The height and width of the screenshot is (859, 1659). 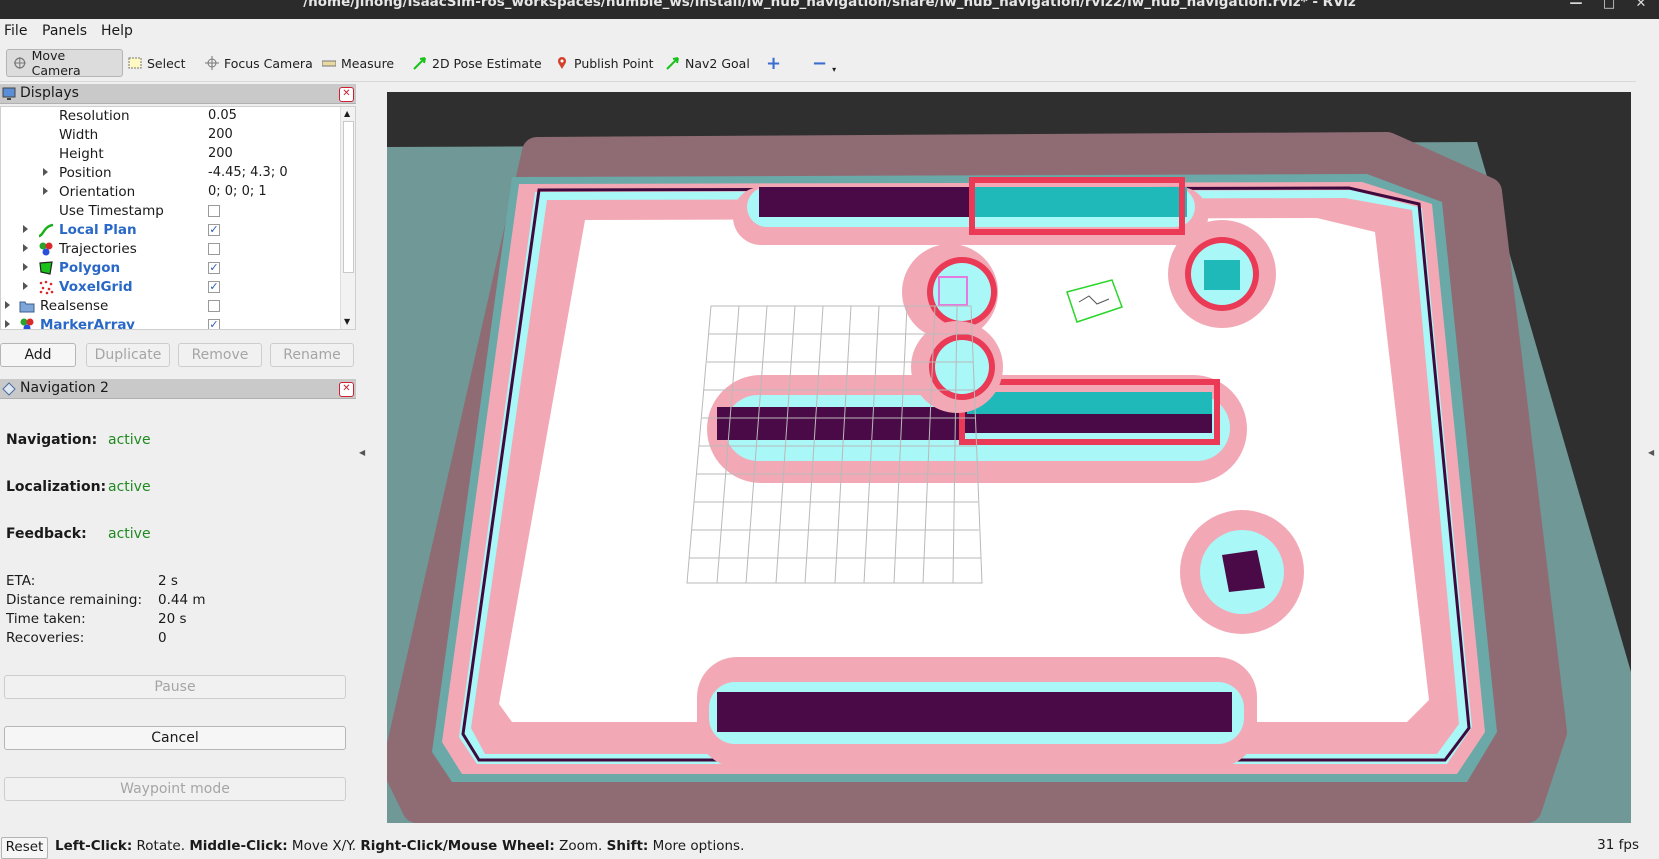 I want to click on display-row-orientation: Orientation 0; 0; 0; 1, so click(x=171, y=192).